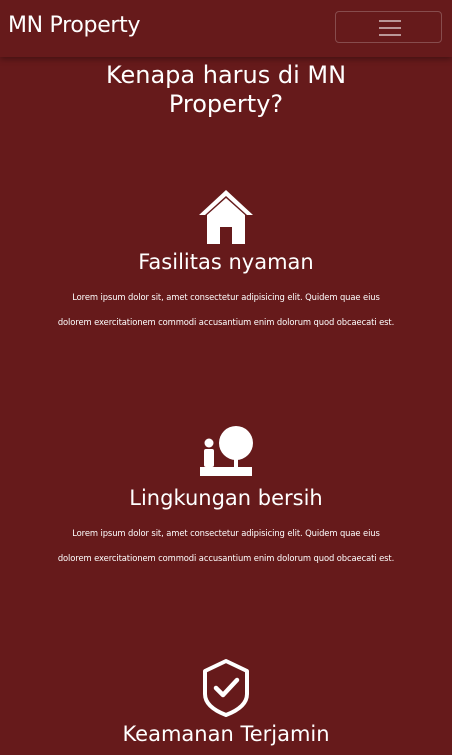 This screenshot has width=452, height=755. What do you see at coordinates (226, 734) in the screenshot?
I see `feature-title: Keamanan Terjamin` at bounding box center [226, 734].